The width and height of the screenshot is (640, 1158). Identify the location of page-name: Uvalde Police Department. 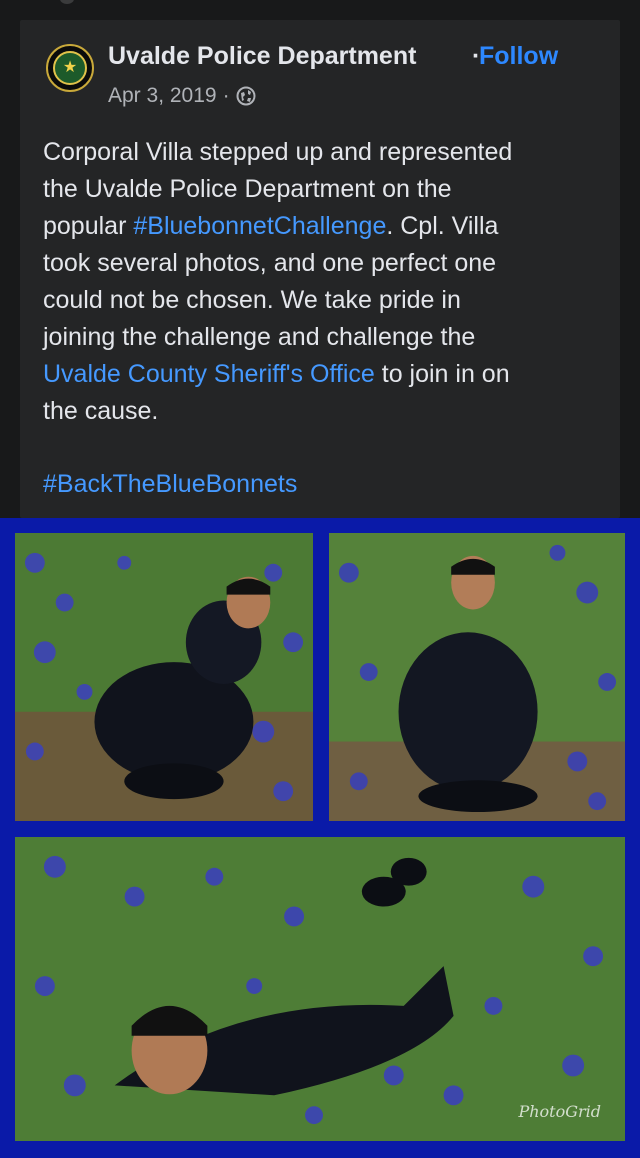
(262, 56).